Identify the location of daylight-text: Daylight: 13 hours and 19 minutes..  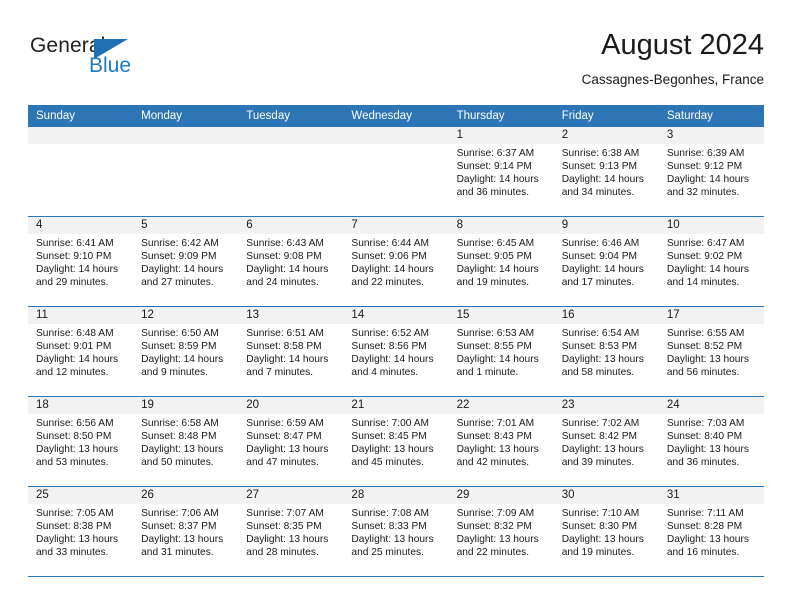
(602, 546).